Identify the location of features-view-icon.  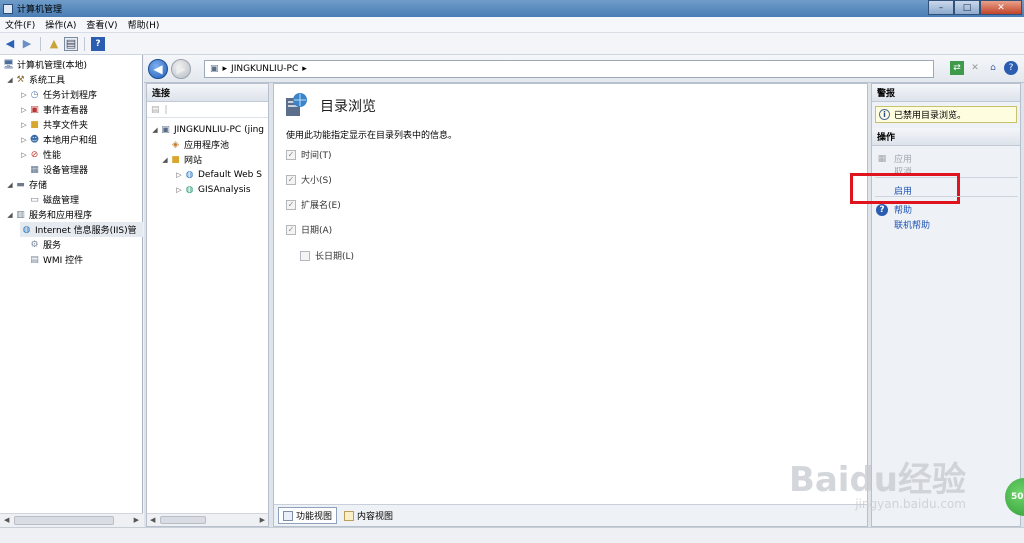
(288, 515).